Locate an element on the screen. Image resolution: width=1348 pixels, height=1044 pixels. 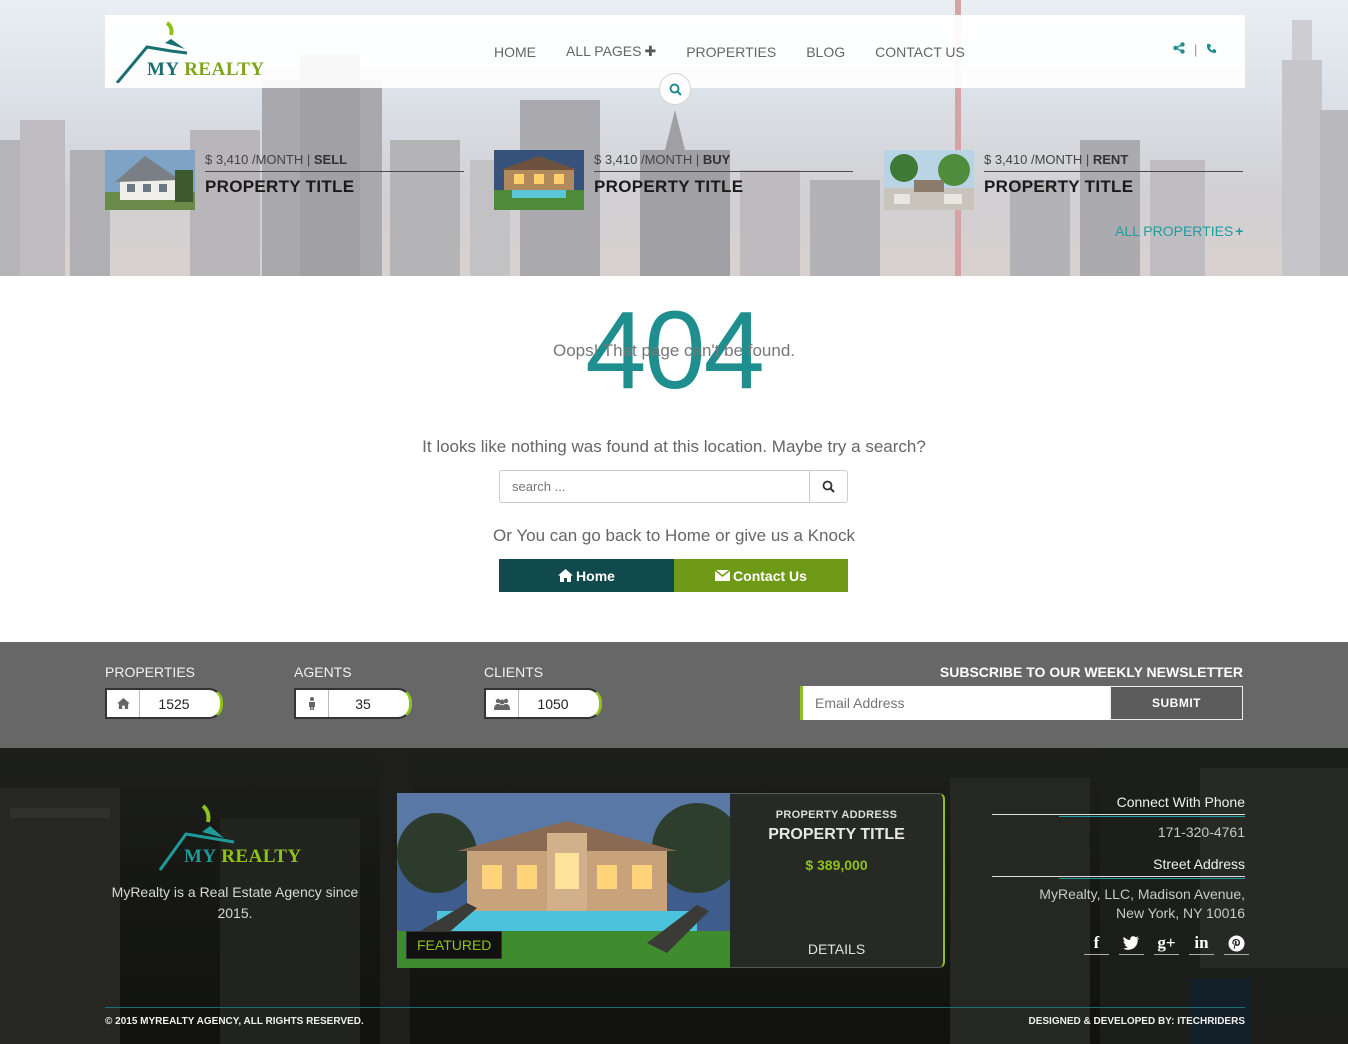
address-heading: Street Address is located at coordinates (1199, 864).